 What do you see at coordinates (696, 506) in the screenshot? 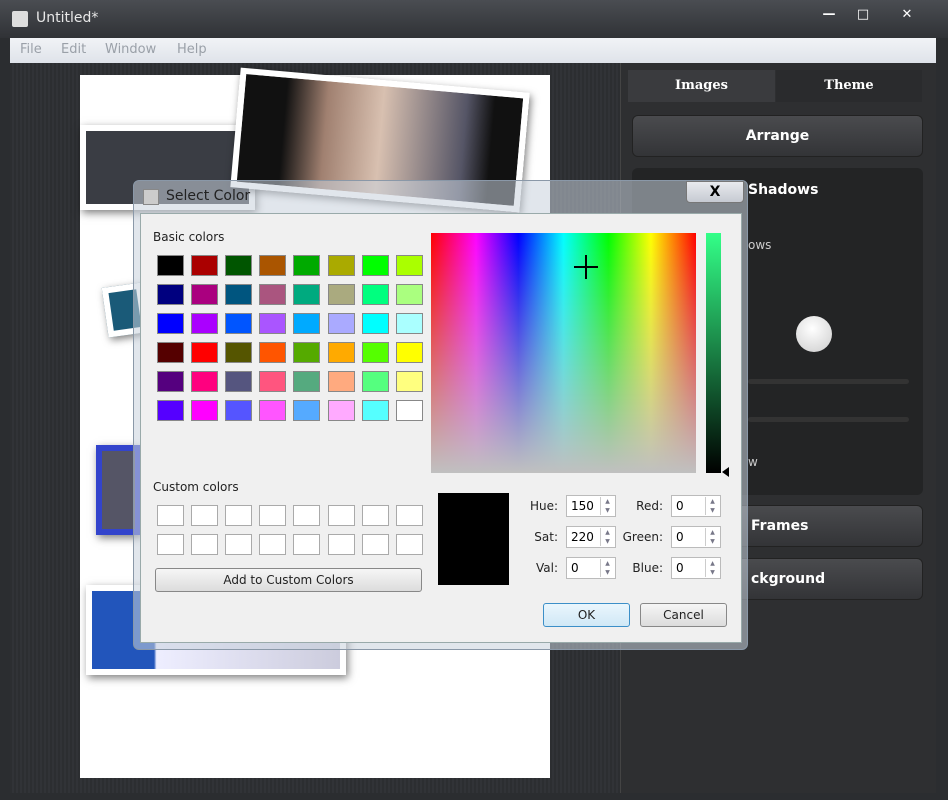
I see `red-spinbox: 0 ▲ ▼` at bounding box center [696, 506].